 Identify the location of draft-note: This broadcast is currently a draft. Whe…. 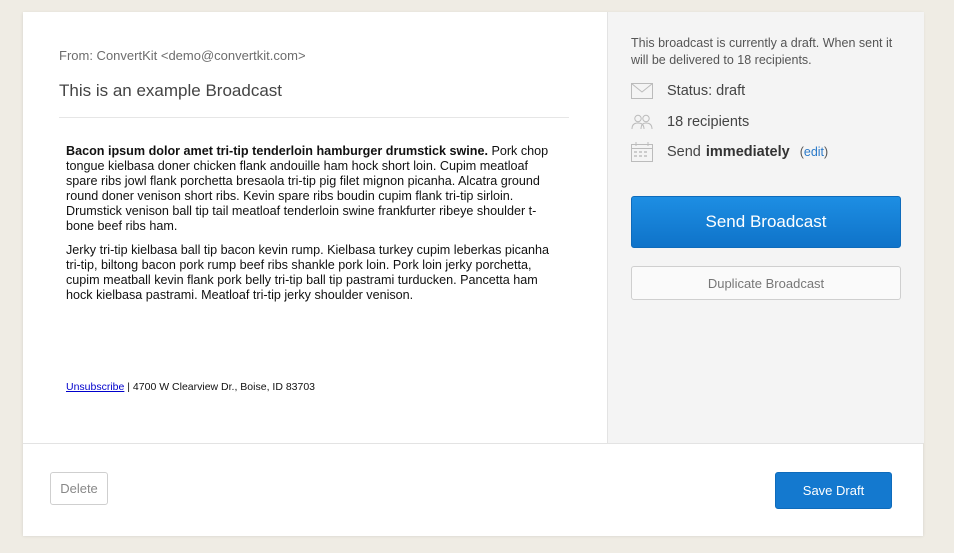
(762, 51).